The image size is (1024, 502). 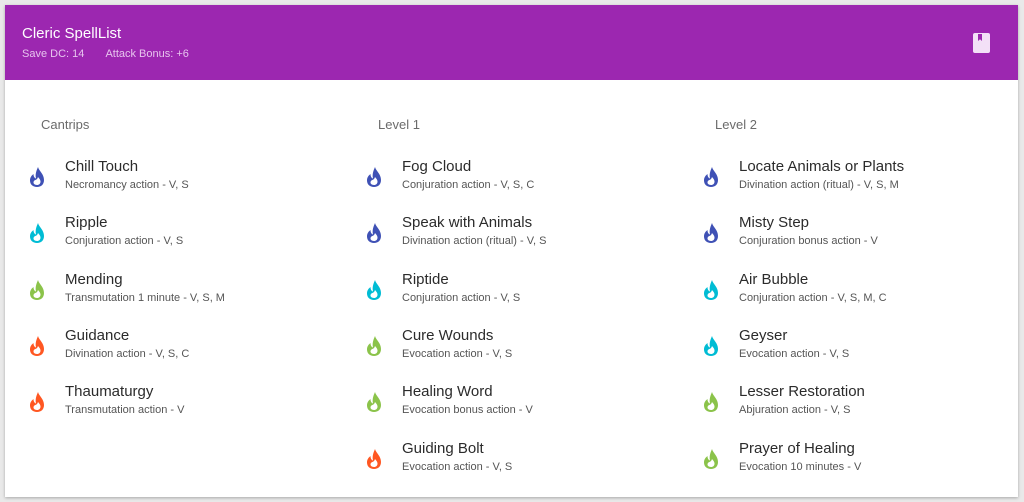 I want to click on spell-name: Fog Cloud, so click(x=437, y=166).